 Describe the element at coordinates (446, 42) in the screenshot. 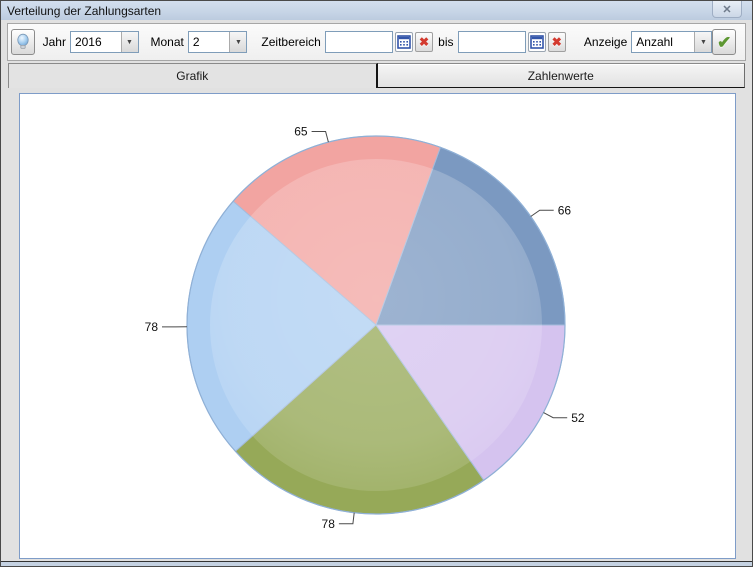

I see `bis-label: bis` at that location.